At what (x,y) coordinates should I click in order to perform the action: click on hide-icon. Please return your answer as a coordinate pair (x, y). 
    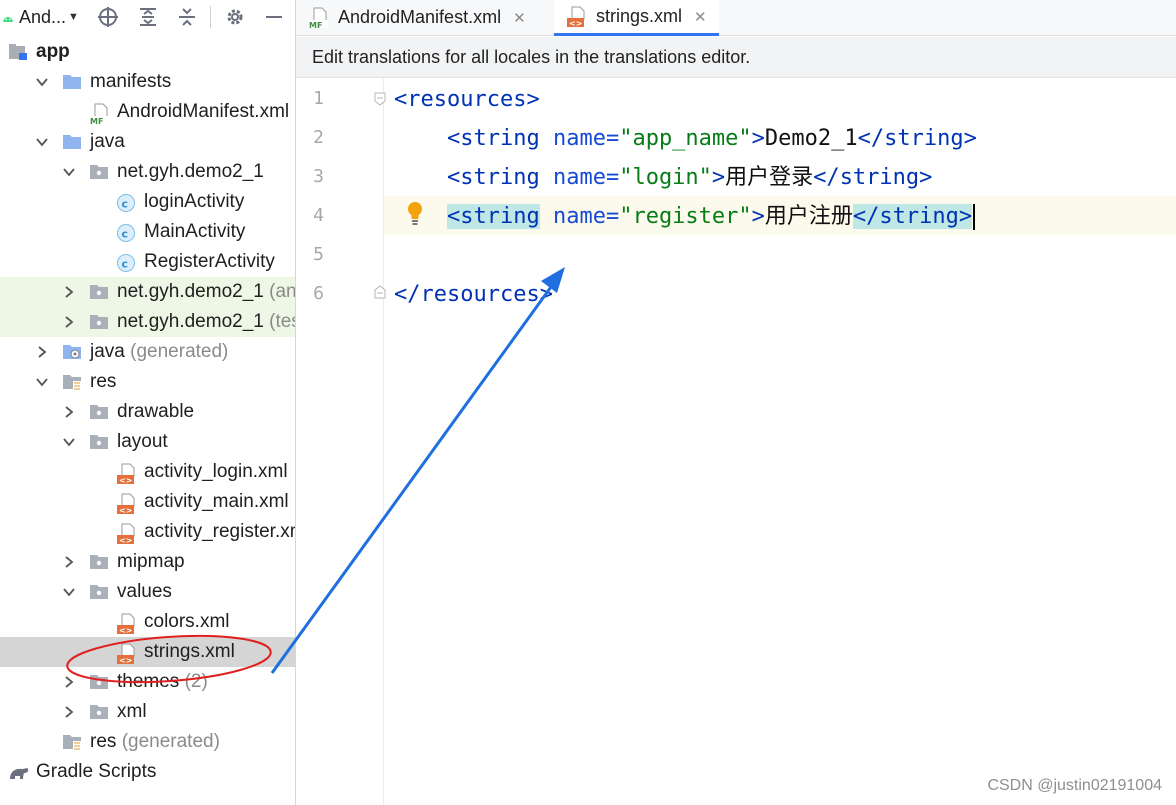
    Looking at the image, I should click on (274, 17).